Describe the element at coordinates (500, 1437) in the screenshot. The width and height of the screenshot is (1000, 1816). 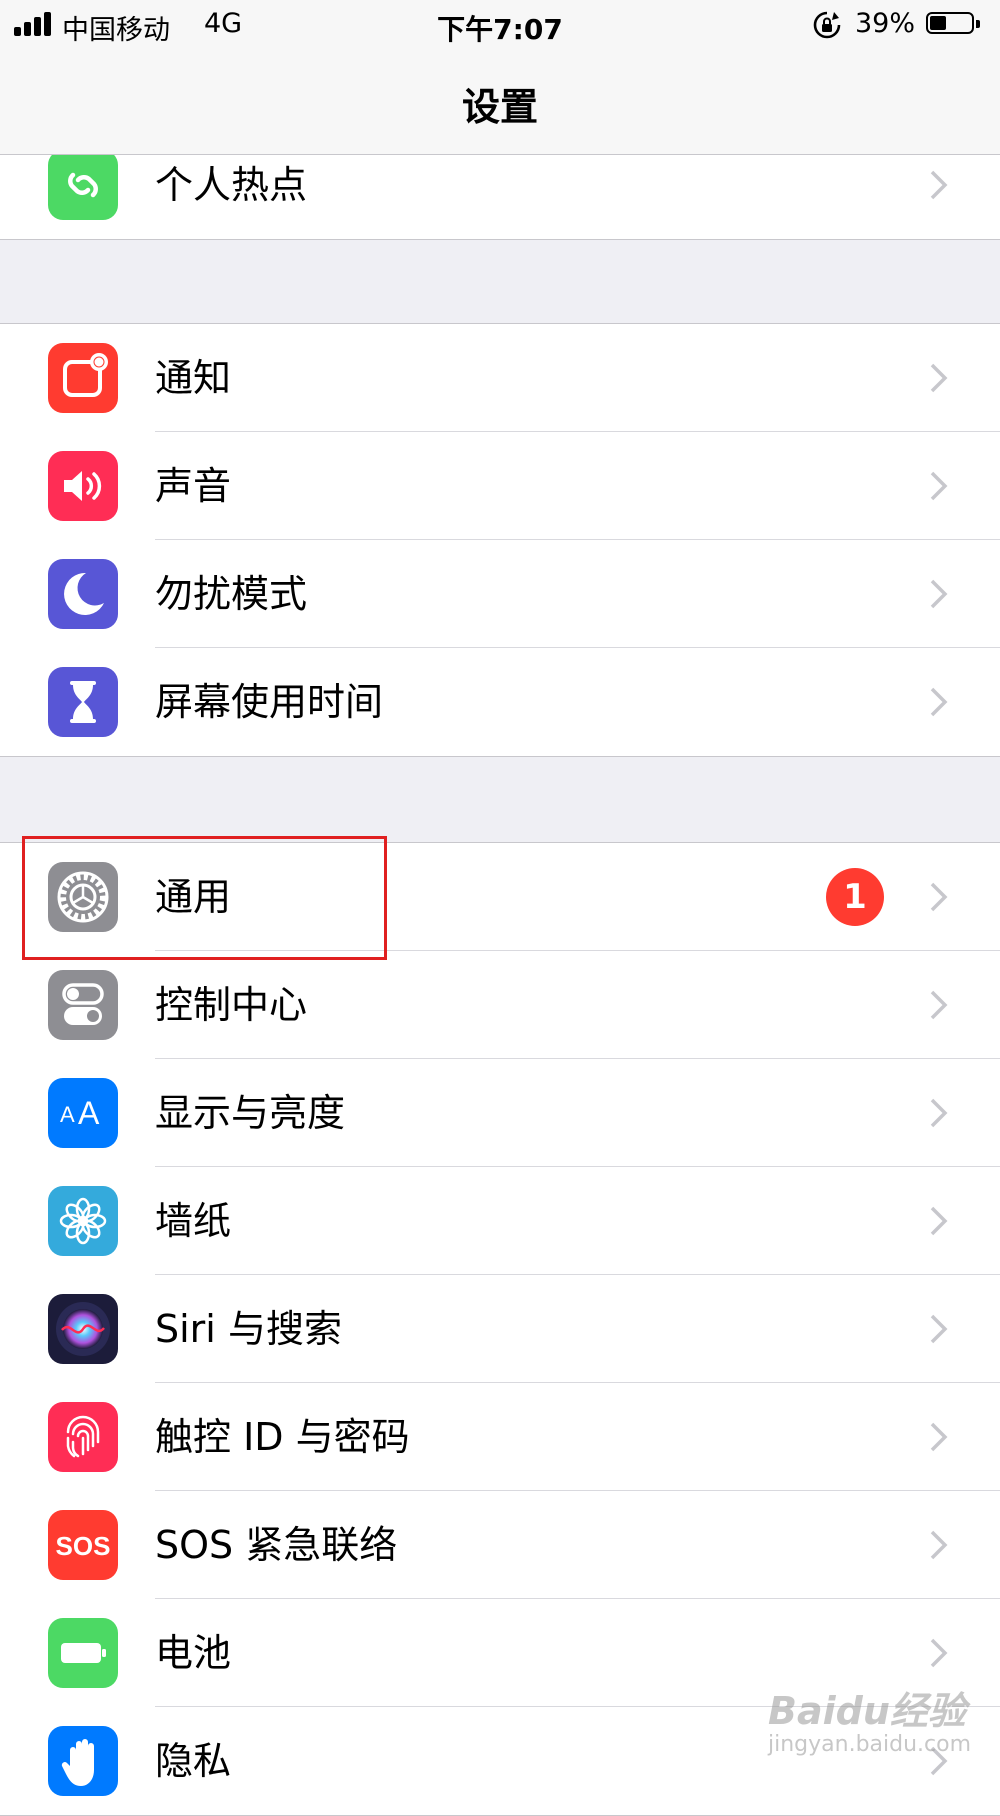
I see `settings-row-touch-id: 触控 ID 与密码` at that location.